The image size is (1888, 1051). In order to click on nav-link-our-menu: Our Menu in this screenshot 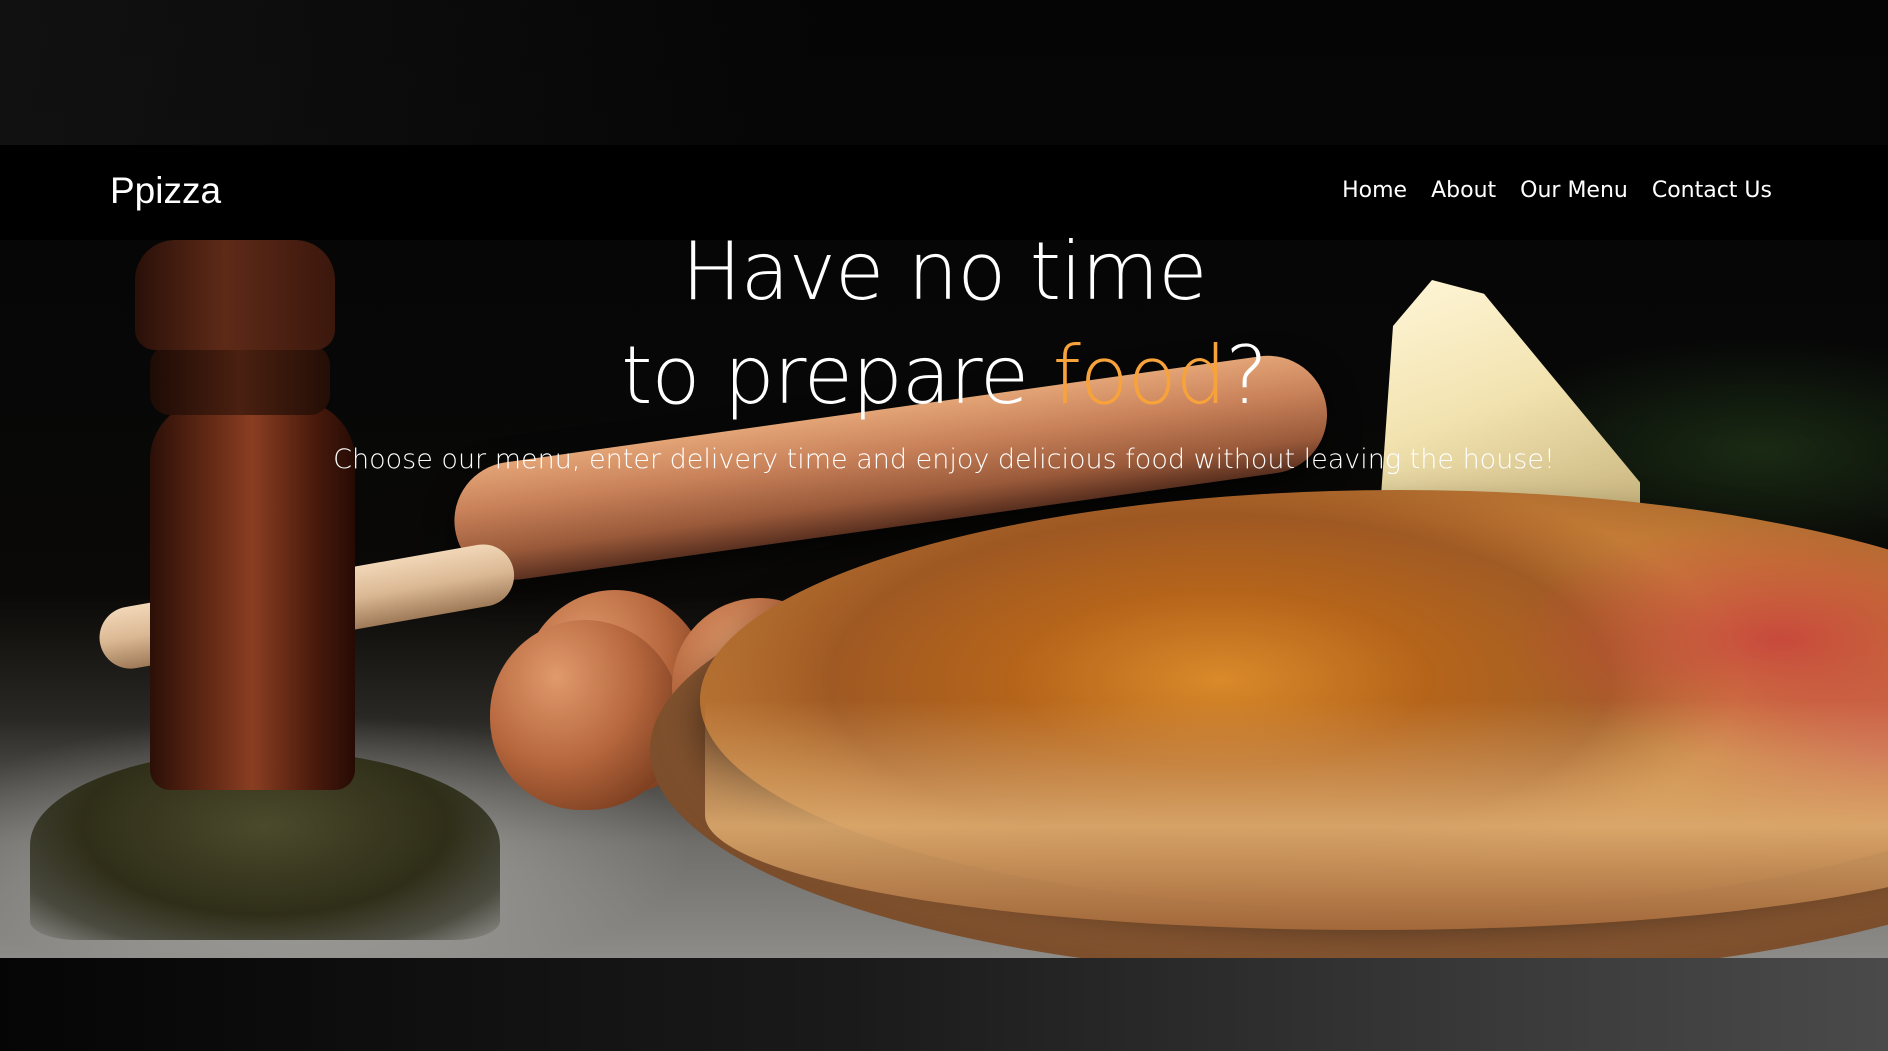, I will do `click(1574, 191)`.